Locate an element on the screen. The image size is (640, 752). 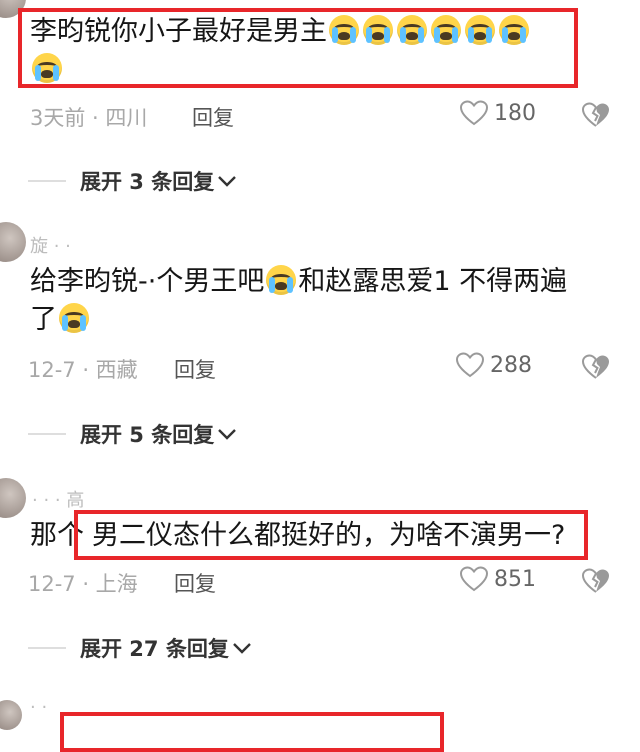
expand-replies-label: 展开 5 条回复 is located at coordinates (147, 435).